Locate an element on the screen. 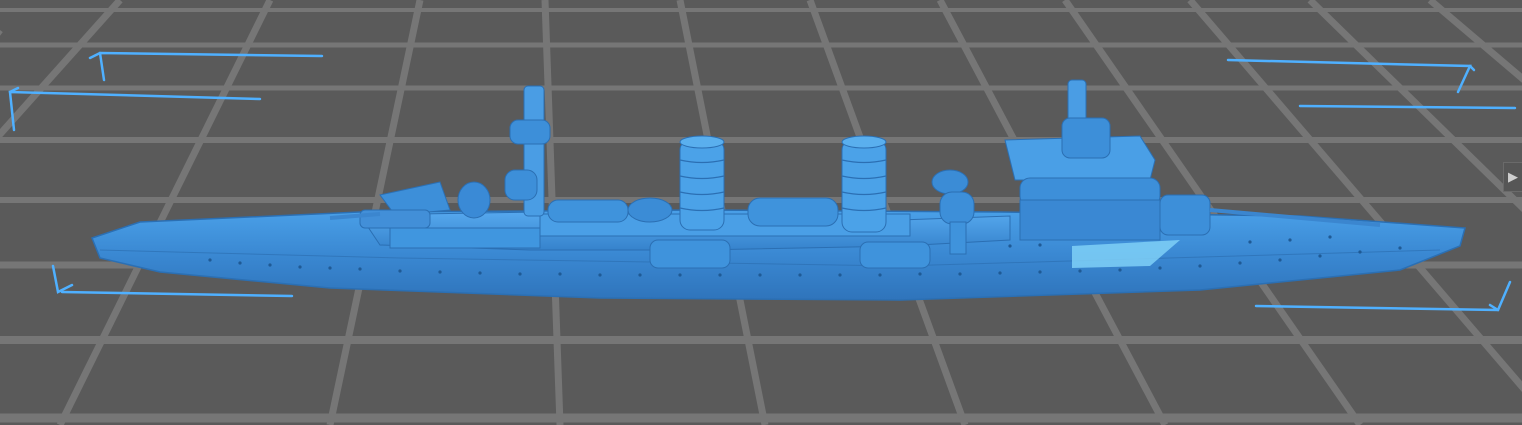 Image resolution: width=1522 pixels, height=425 pixels. chevron-right-icon: ▶ is located at coordinates (1513, 177).